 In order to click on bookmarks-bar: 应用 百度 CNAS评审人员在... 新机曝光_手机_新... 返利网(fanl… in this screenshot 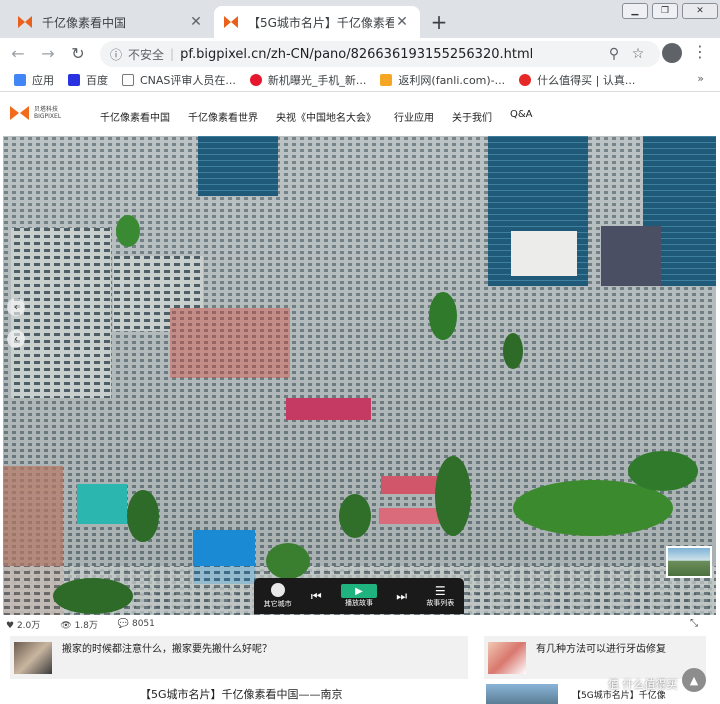, I will do `click(360, 80)`.